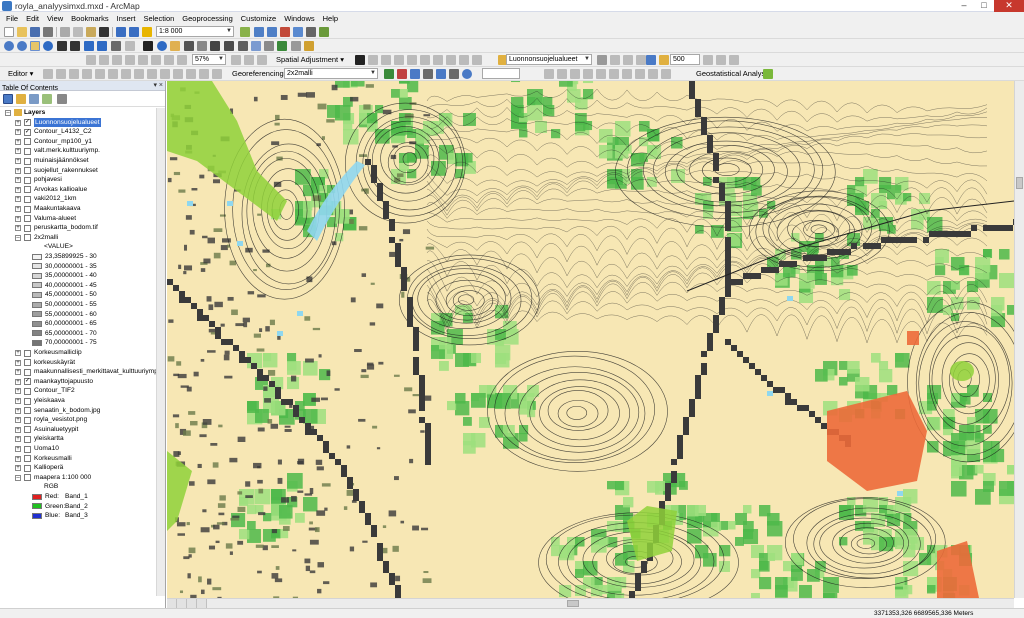  What do you see at coordinates (81, 468) in the screenshot?
I see `layer-item: + Kallioperä` at bounding box center [81, 468].